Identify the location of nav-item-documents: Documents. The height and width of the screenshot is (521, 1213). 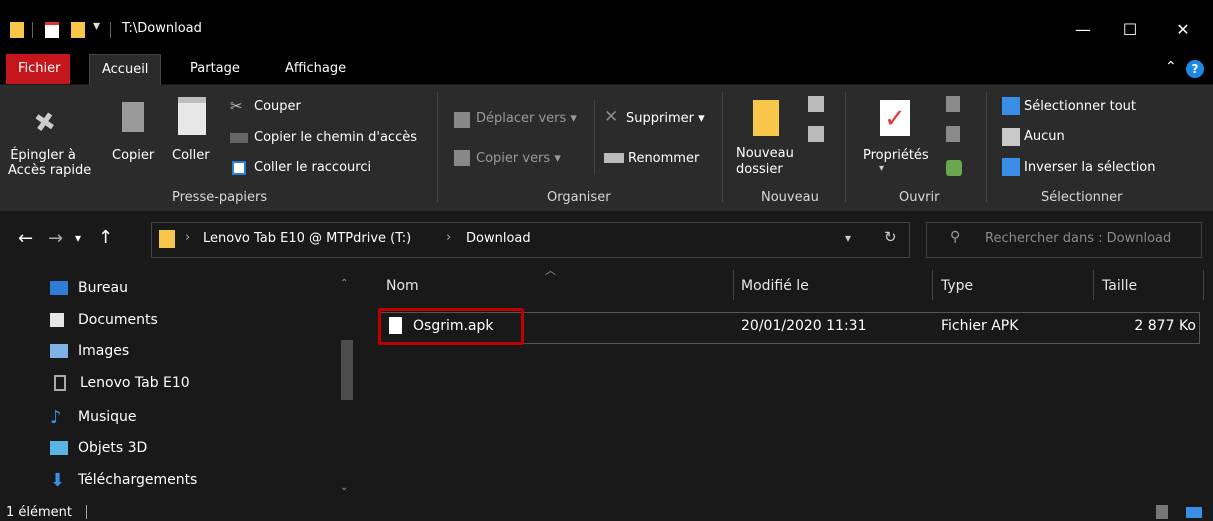
(104, 320).